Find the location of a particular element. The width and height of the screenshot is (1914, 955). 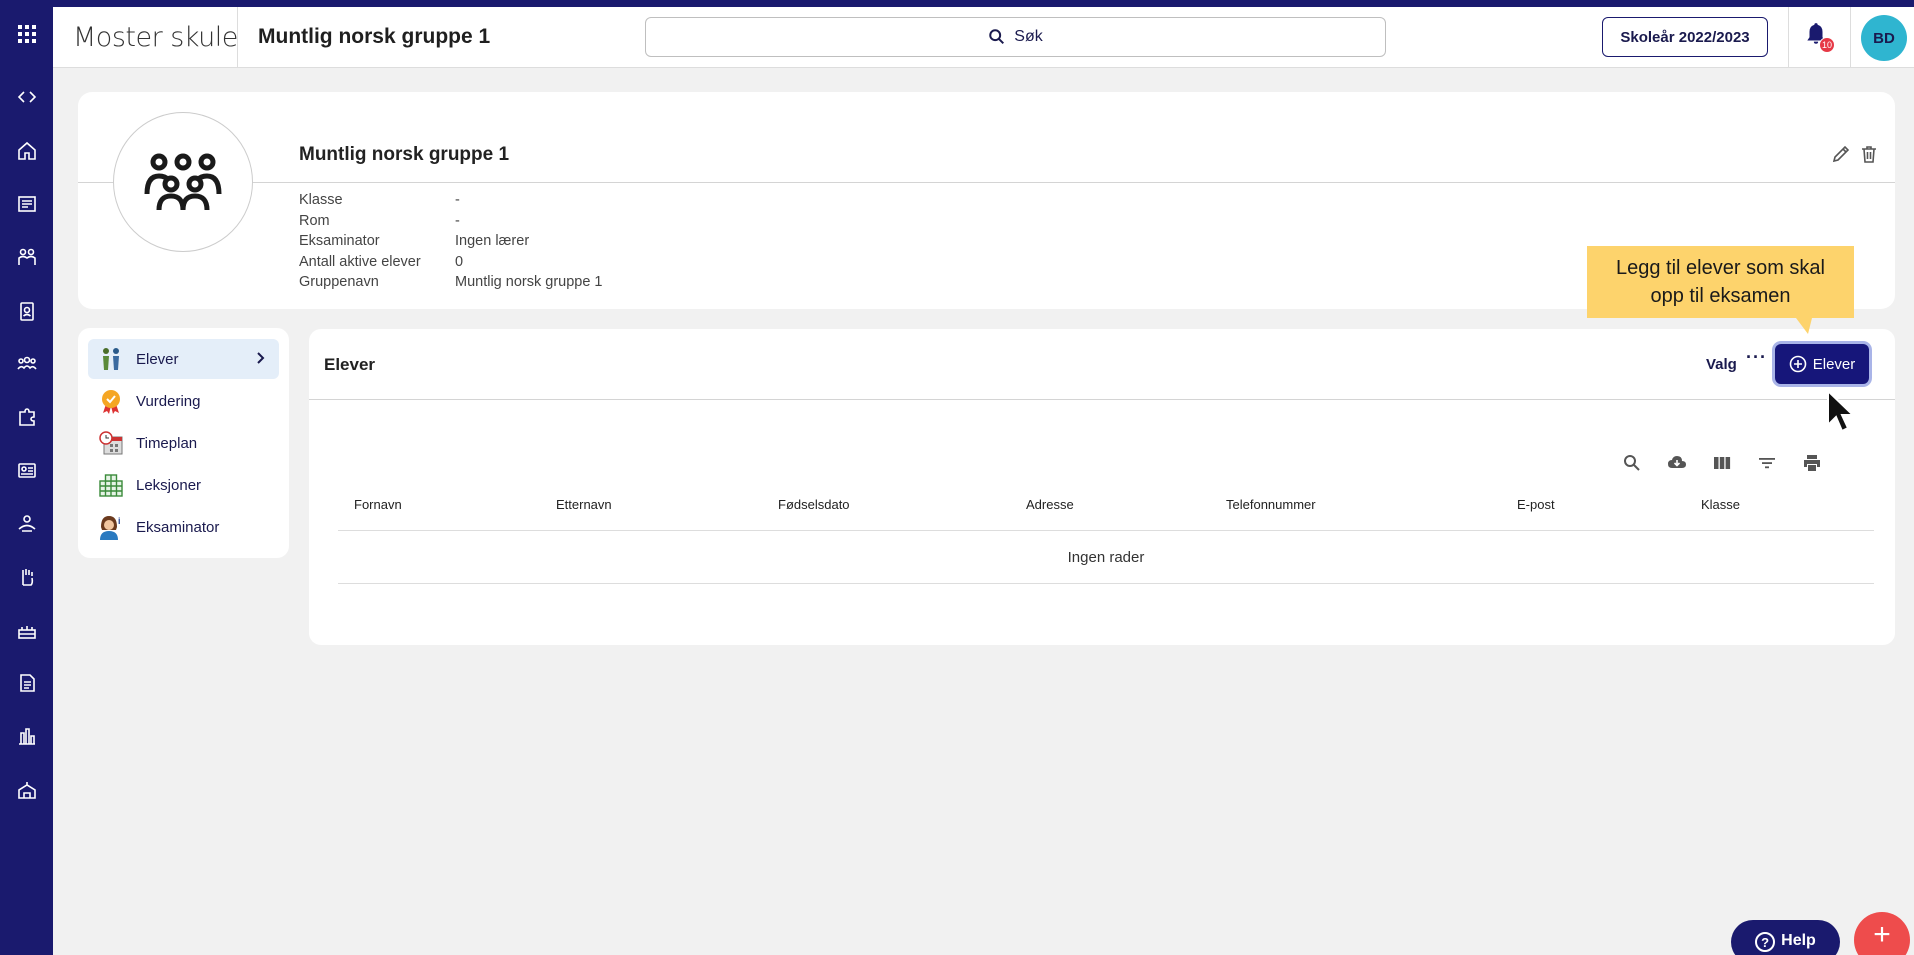

info-row: Klasse - is located at coordinates (451, 200).